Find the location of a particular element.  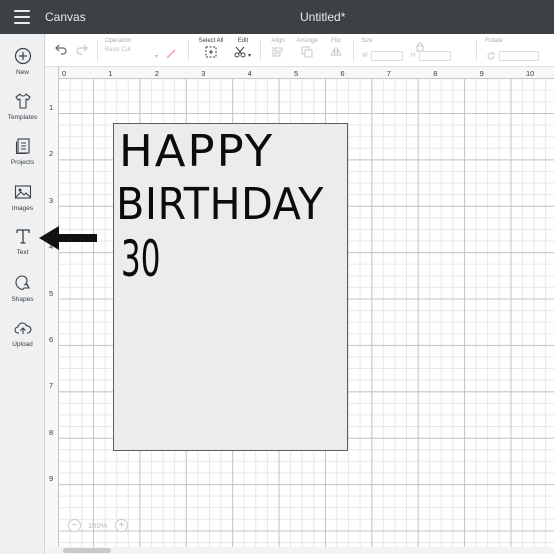

sidebar-item-label: Templates is located at coordinates (22, 117).